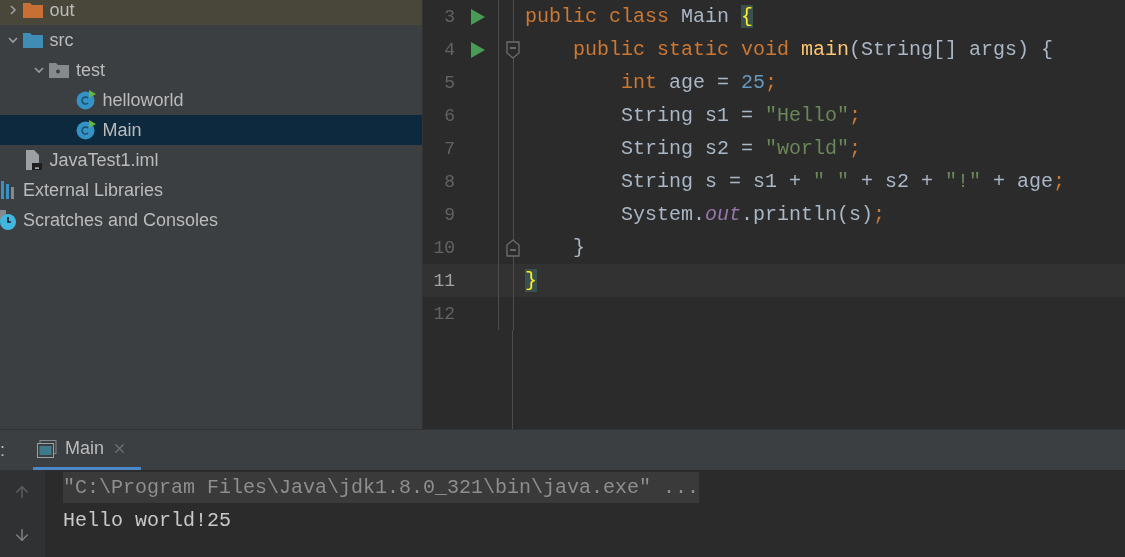  What do you see at coordinates (699, 82) in the screenshot?
I see `code-line: int age = 25;` at bounding box center [699, 82].